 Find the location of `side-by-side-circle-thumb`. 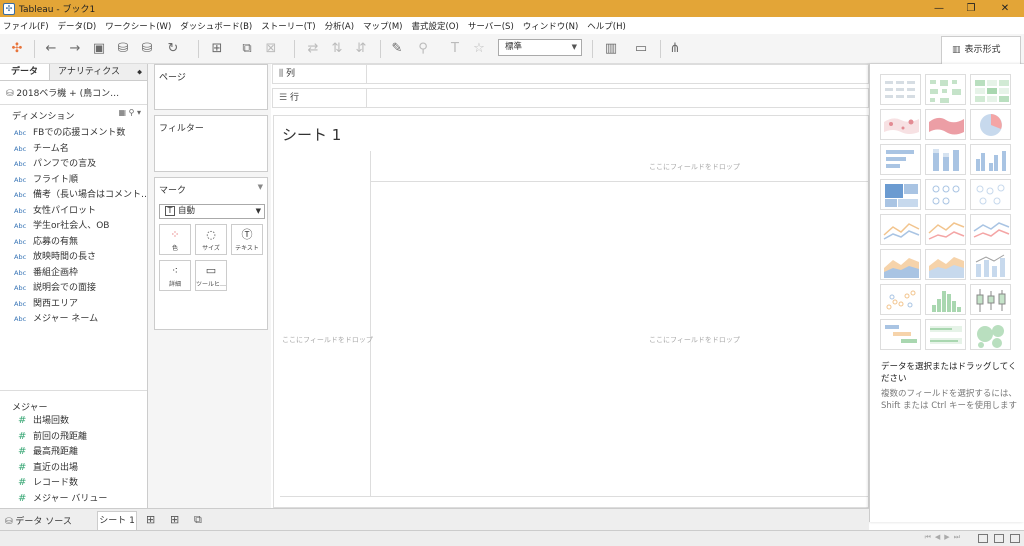

side-by-side-circle-thumb is located at coordinates (990, 194).